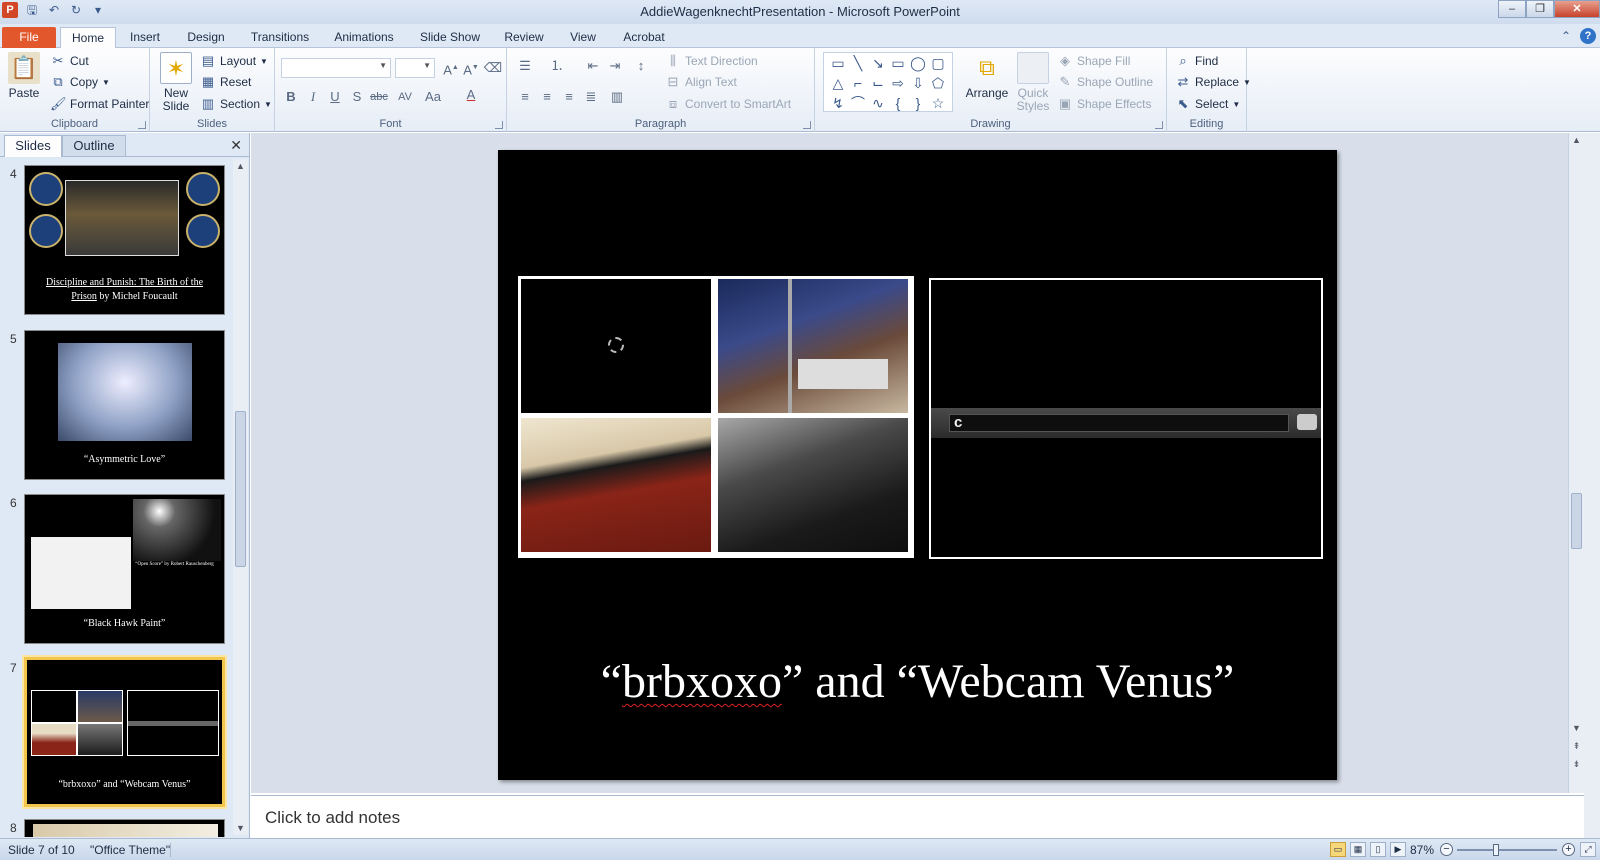 This screenshot has height=860, width=1600. Describe the element at coordinates (1033, 82) in the screenshot. I see `quick-styles-button: Quick Styles` at that location.